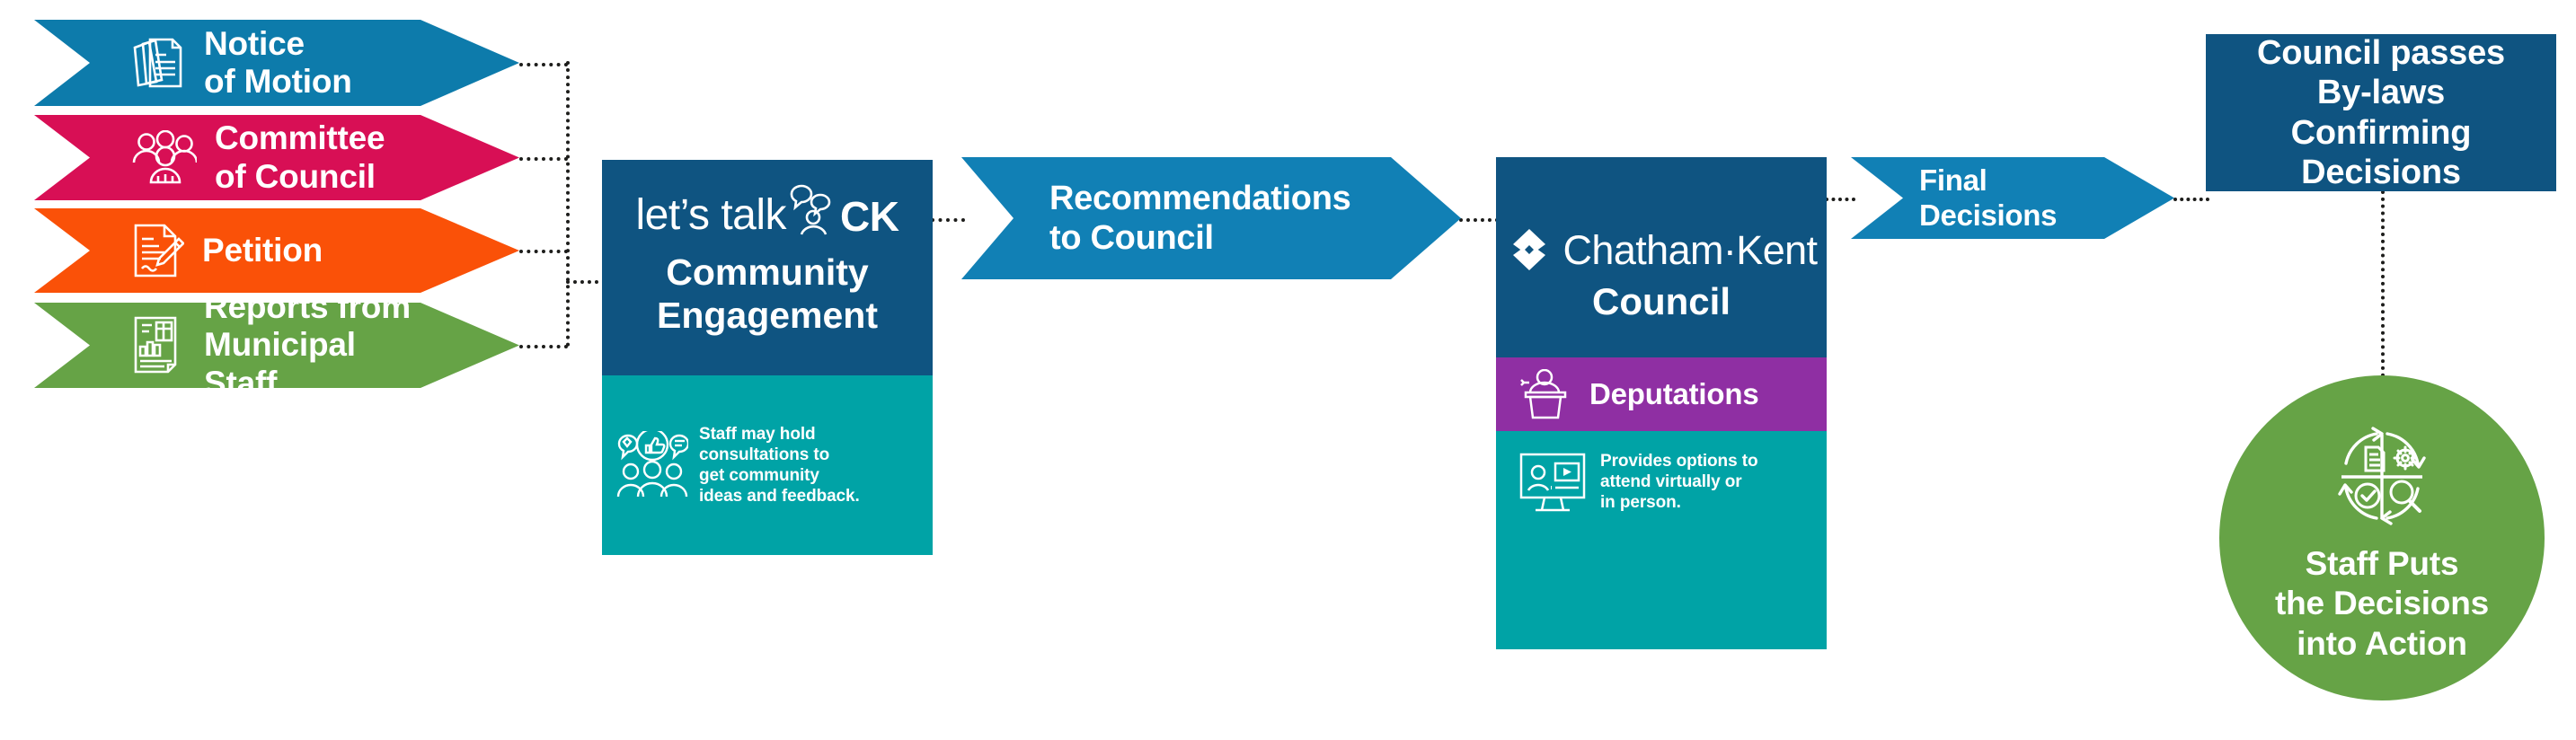 This screenshot has width=2576, height=740. What do you see at coordinates (813, 209) in the screenshot?
I see `speech-bubbles-person-icon` at bounding box center [813, 209].